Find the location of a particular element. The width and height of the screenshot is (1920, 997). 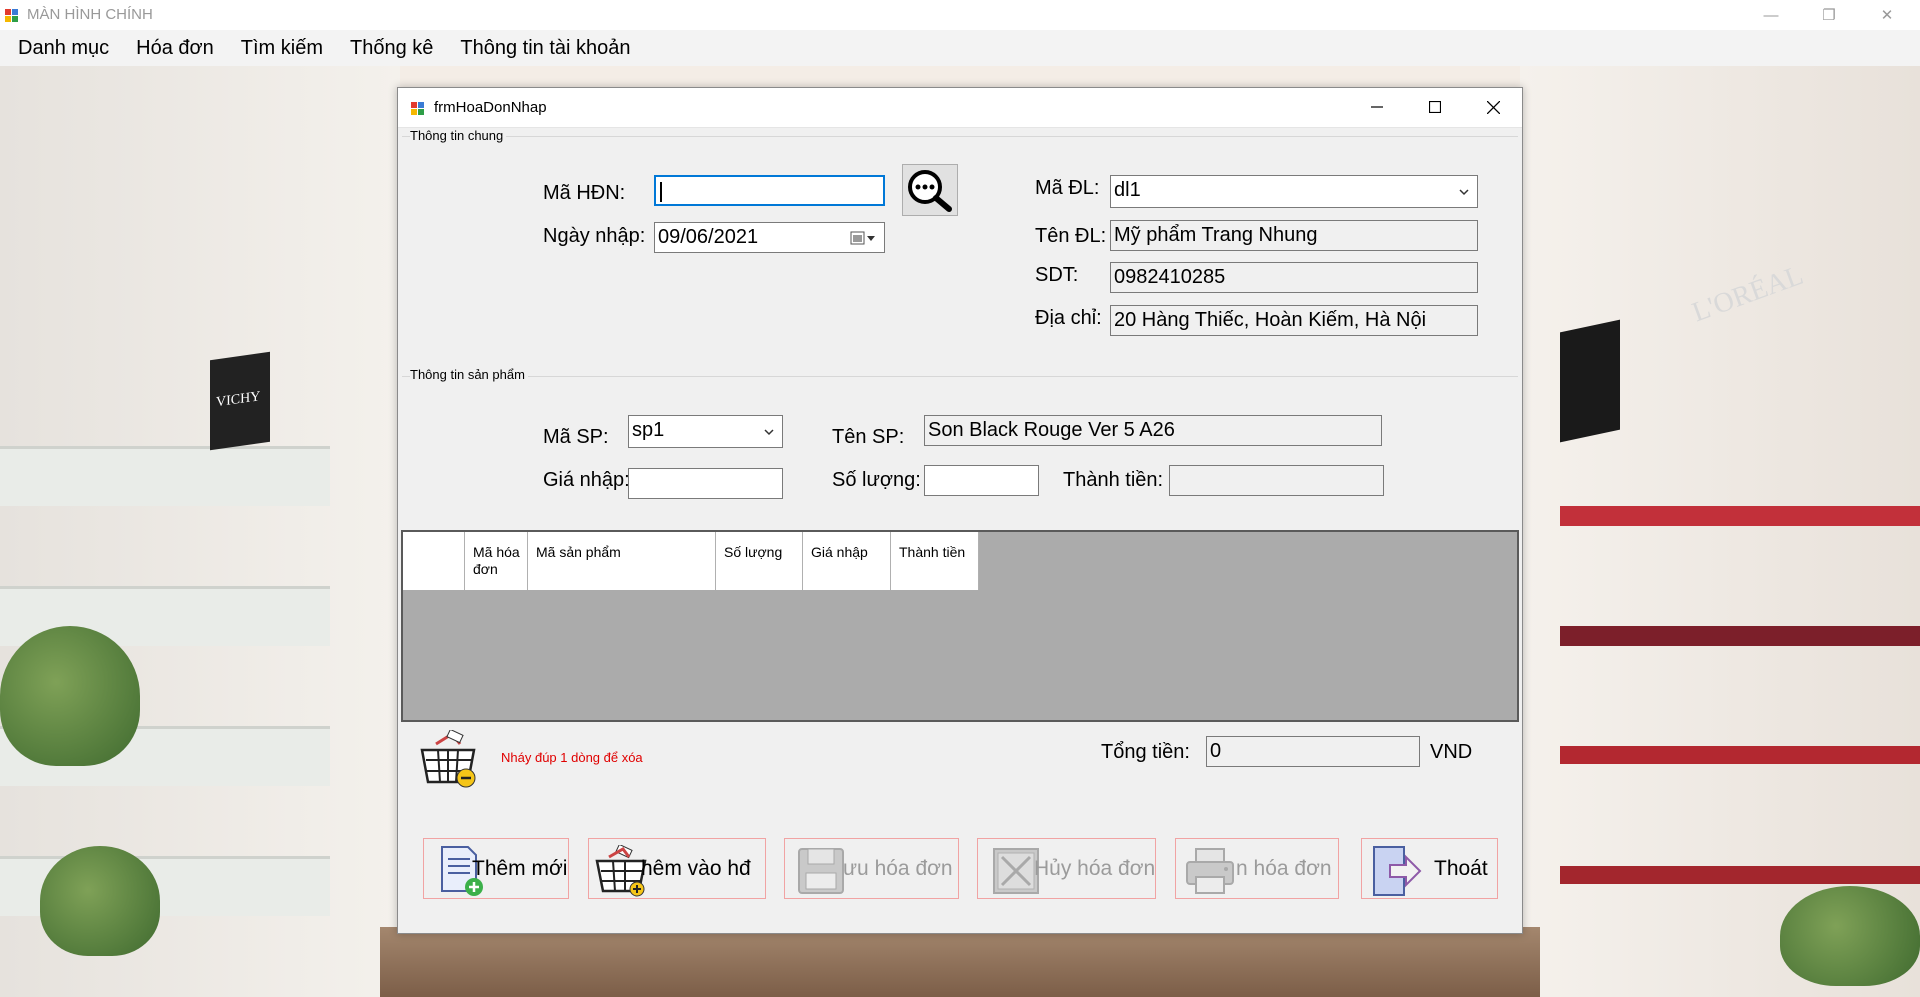

grid-col-gia-nhap: Giá nhập is located at coordinates (847, 561).